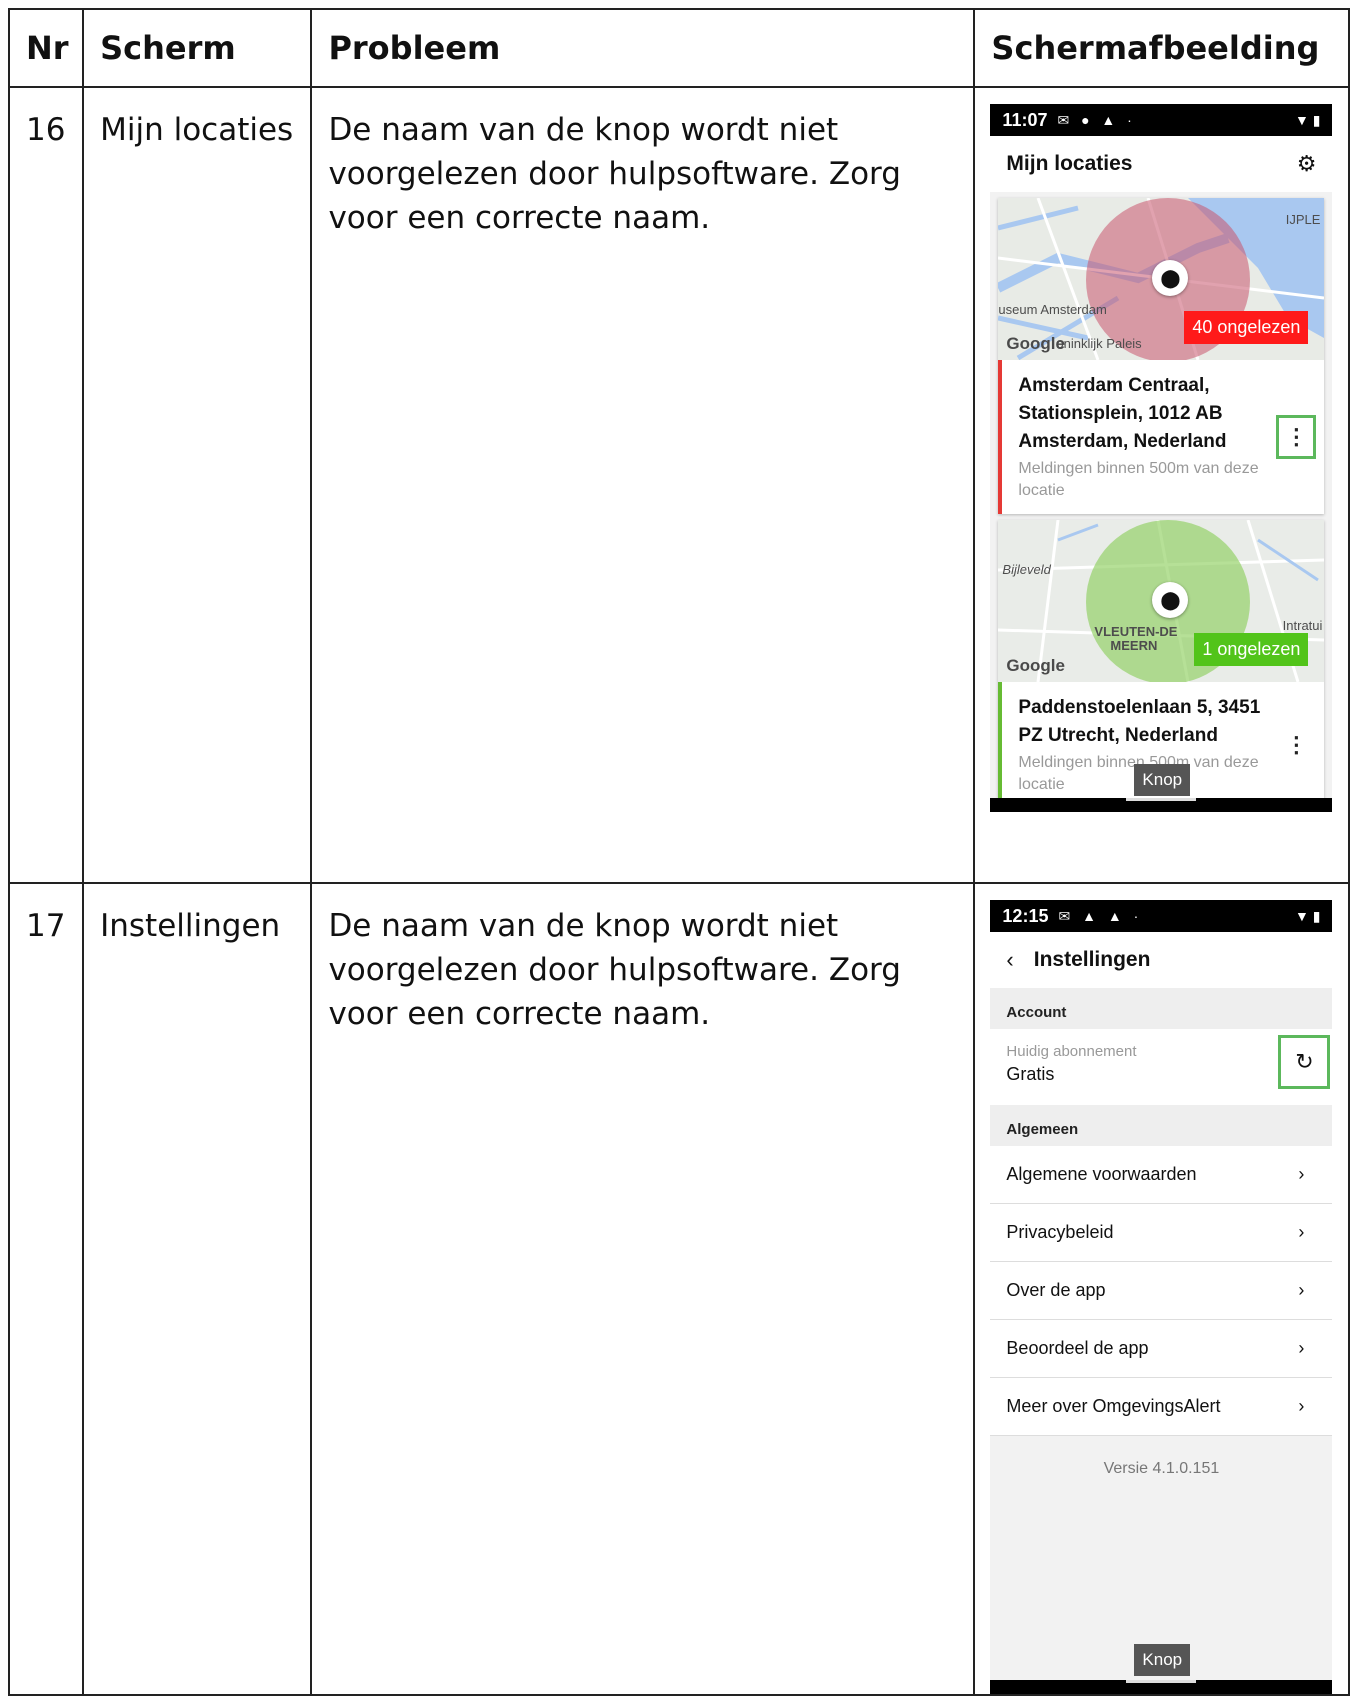 The image size is (1351, 1696). What do you see at coordinates (1077, 1348) in the screenshot?
I see `link-label: Beoordeel de app` at bounding box center [1077, 1348].